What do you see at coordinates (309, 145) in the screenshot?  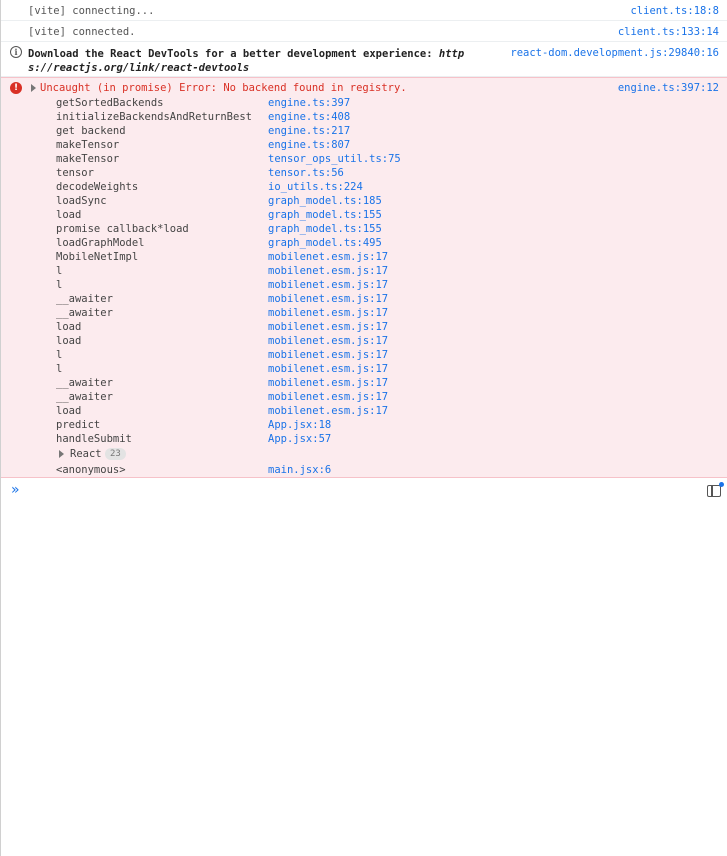 I see `stack-frame-location-link: engine.ts:807` at bounding box center [309, 145].